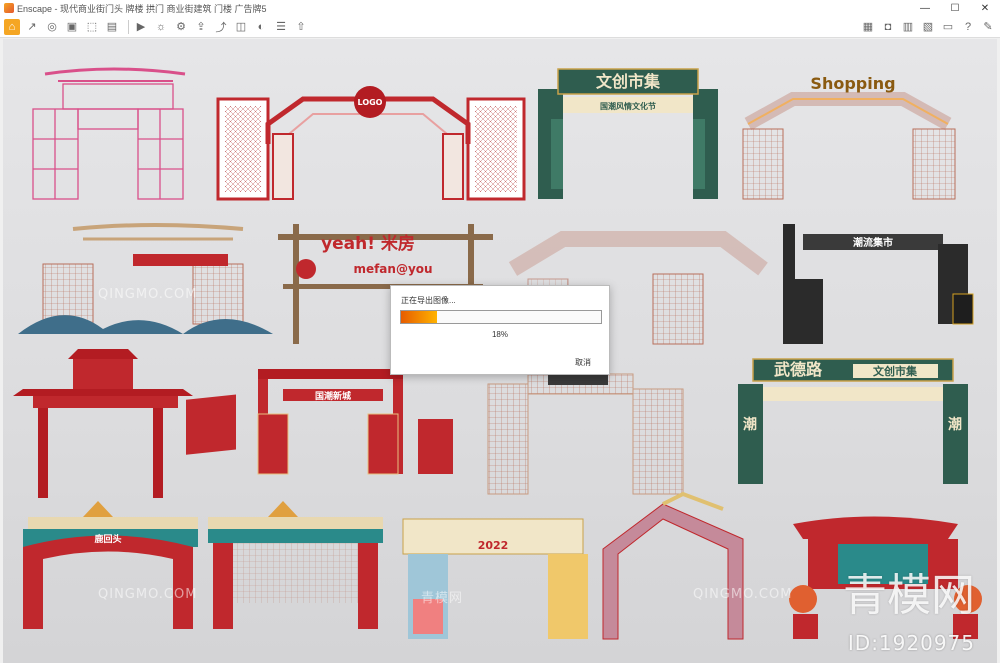  I want to click on gate-colorful-blocks, so click(495, 578).